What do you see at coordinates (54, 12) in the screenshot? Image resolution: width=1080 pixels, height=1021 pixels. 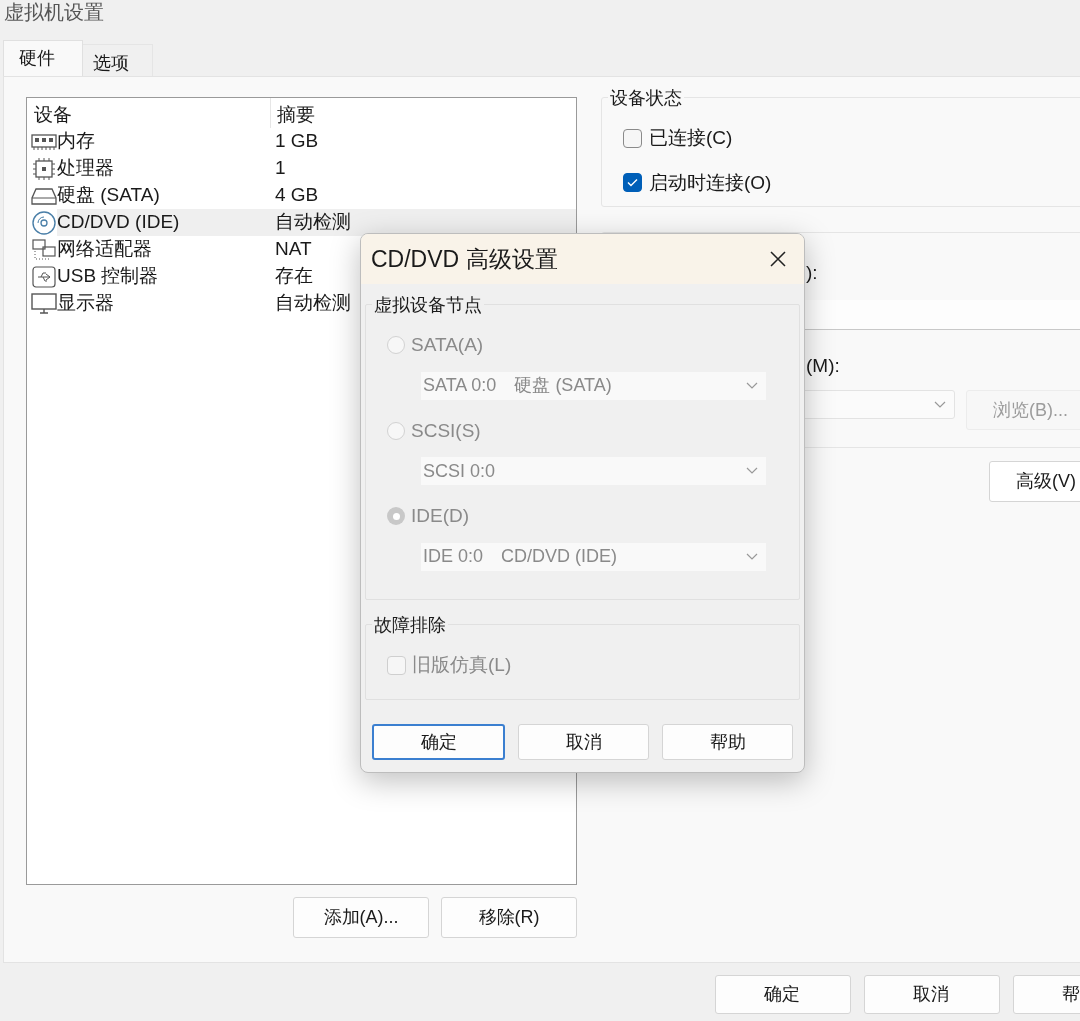 I see `window-title: 虚拟机设置` at bounding box center [54, 12].